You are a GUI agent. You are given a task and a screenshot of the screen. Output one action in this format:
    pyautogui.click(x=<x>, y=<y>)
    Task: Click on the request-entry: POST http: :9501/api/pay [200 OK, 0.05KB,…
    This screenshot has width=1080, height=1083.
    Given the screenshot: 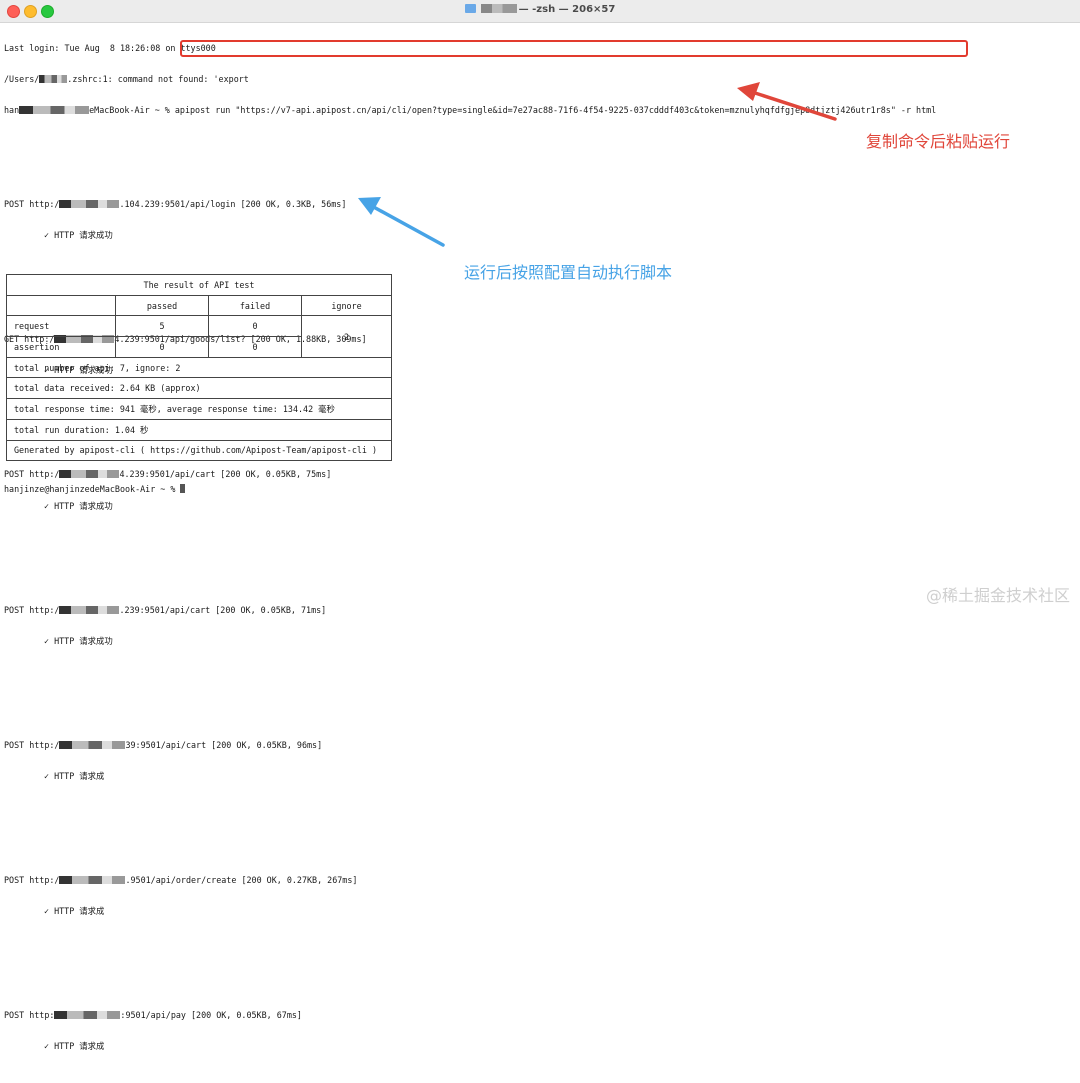 What is the action you would take?
    pyautogui.click(x=540, y=1030)
    